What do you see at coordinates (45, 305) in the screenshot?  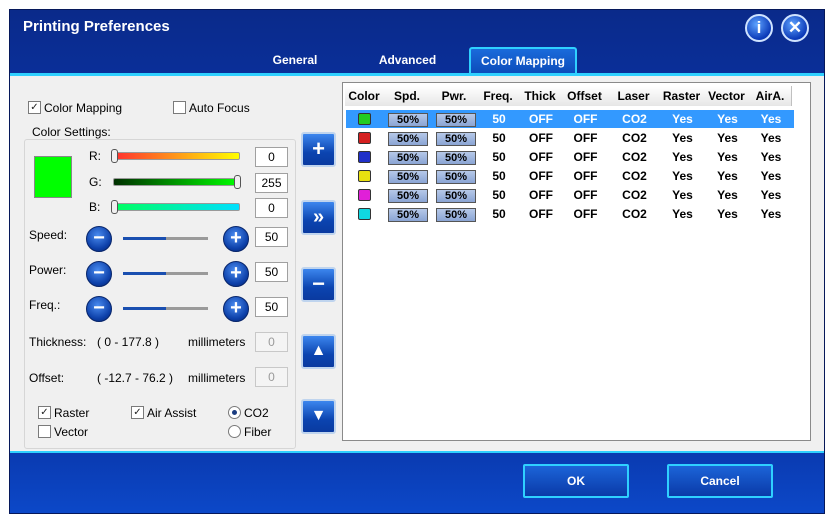 I see `frequency-label: Freq.:` at bounding box center [45, 305].